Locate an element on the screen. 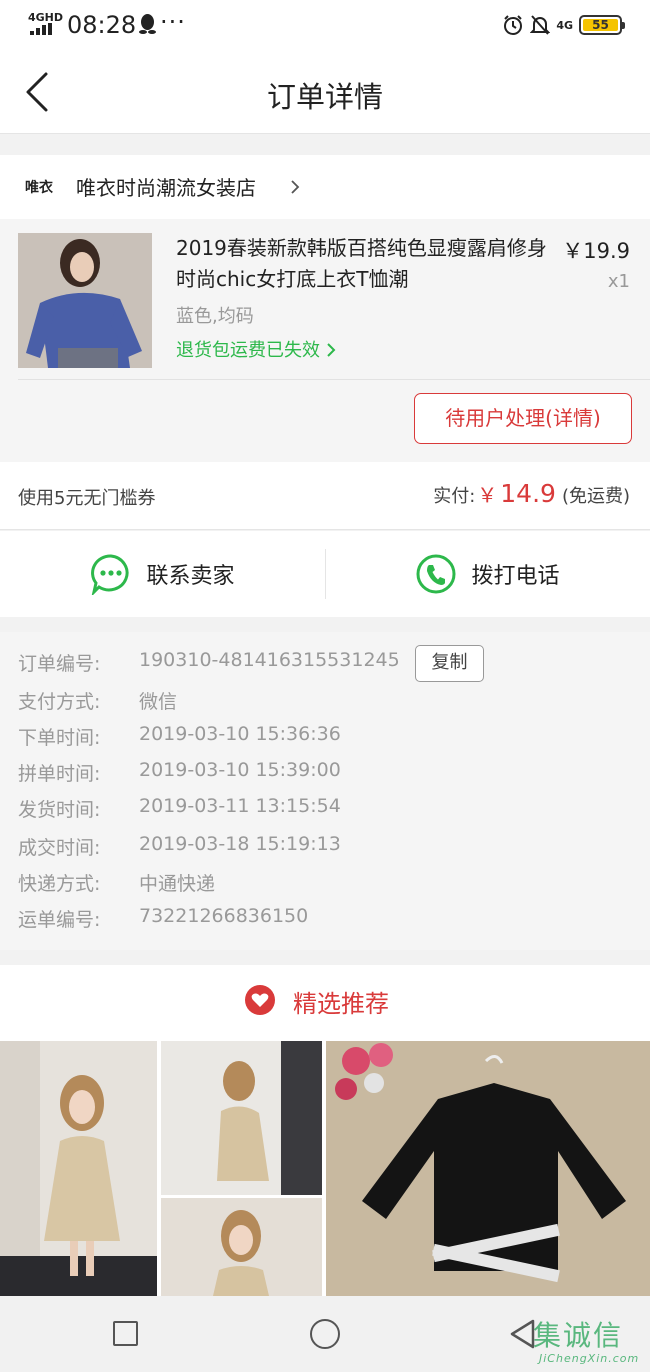 The width and height of the screenshot is (650, 1372). info-value: 2019-03-10 15:39:00 is located at coordinates (240, 770).